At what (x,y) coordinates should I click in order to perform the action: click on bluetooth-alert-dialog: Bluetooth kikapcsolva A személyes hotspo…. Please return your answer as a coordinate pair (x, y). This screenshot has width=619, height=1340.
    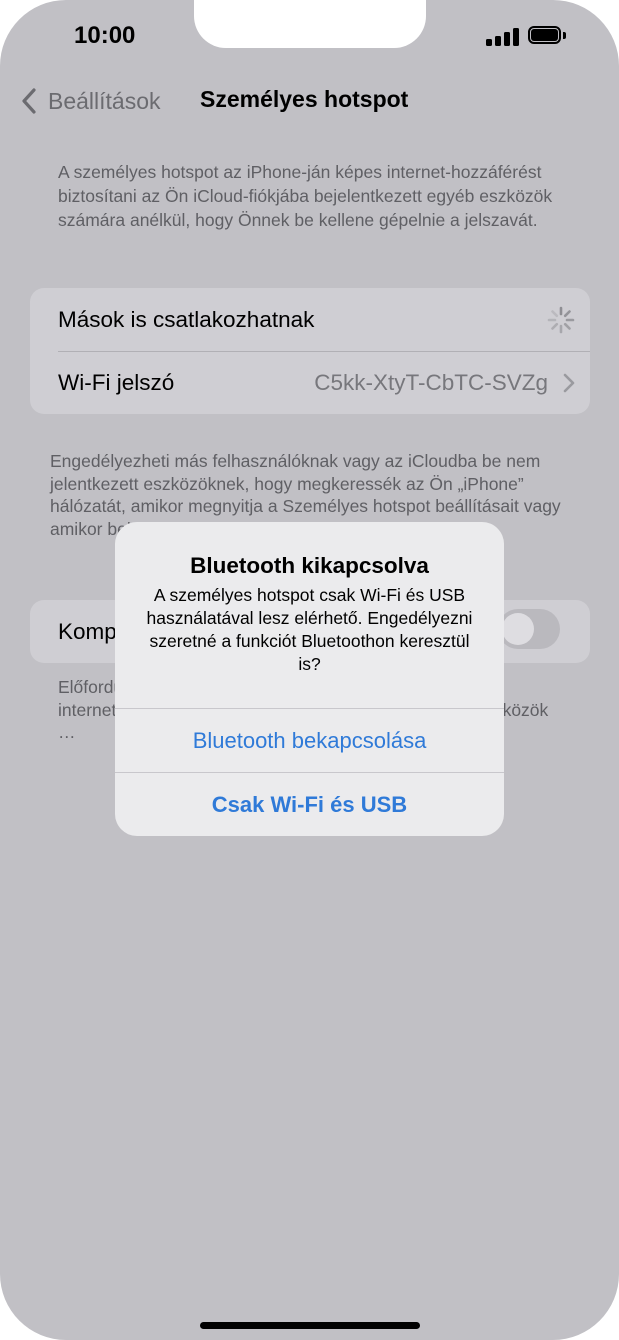
    Looking at the image, I should click on (309, 679).